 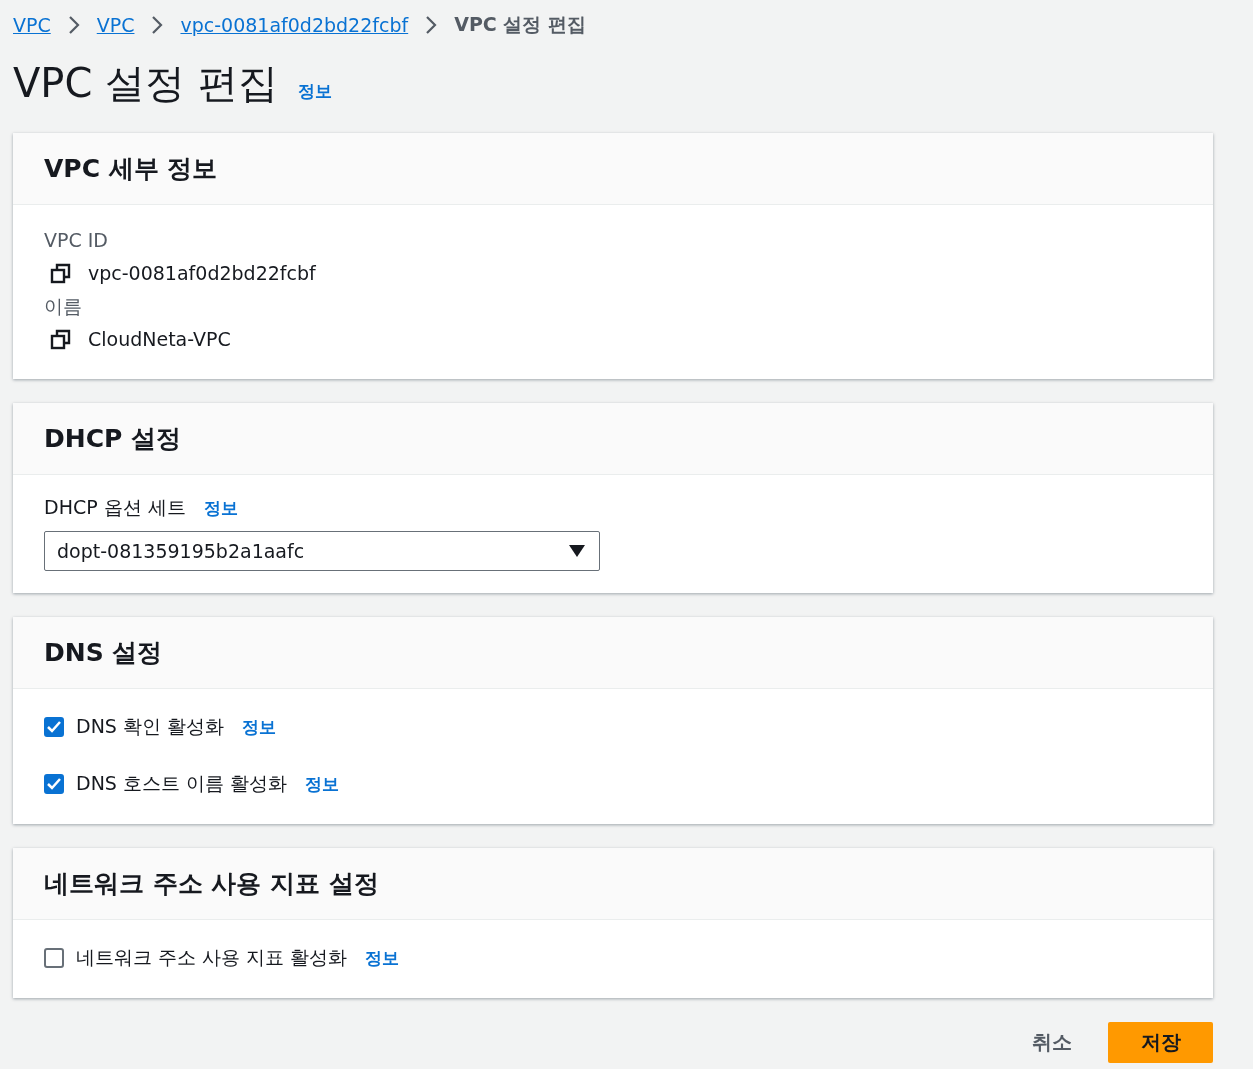 What do you see at coordinates (76, 240) in the screenshot?
I see `field-label: VPC ID` at bounding box center [76, 240].